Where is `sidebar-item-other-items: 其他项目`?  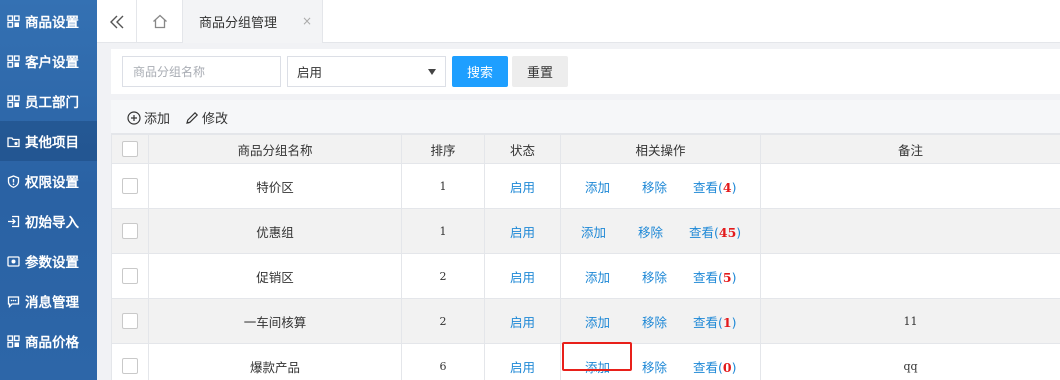
sidebar-item-other-items: 其他项目 is located at coordinates (48, 141).